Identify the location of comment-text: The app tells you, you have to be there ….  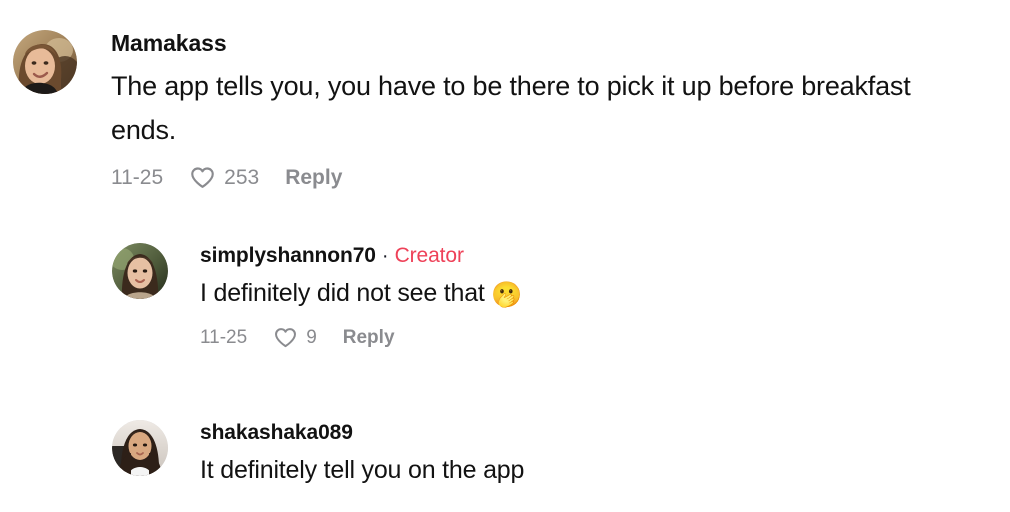
(511, 108).